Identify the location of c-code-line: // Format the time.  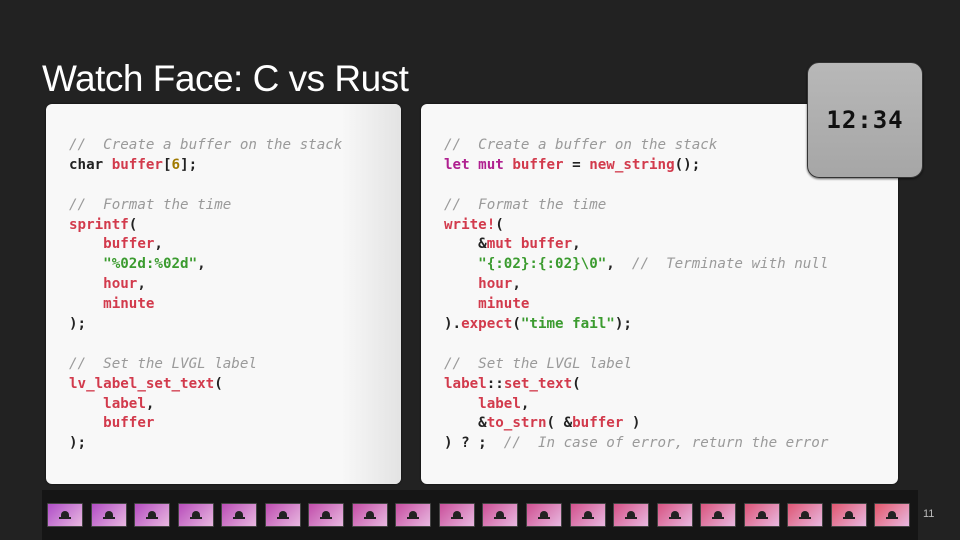
(205, 206).